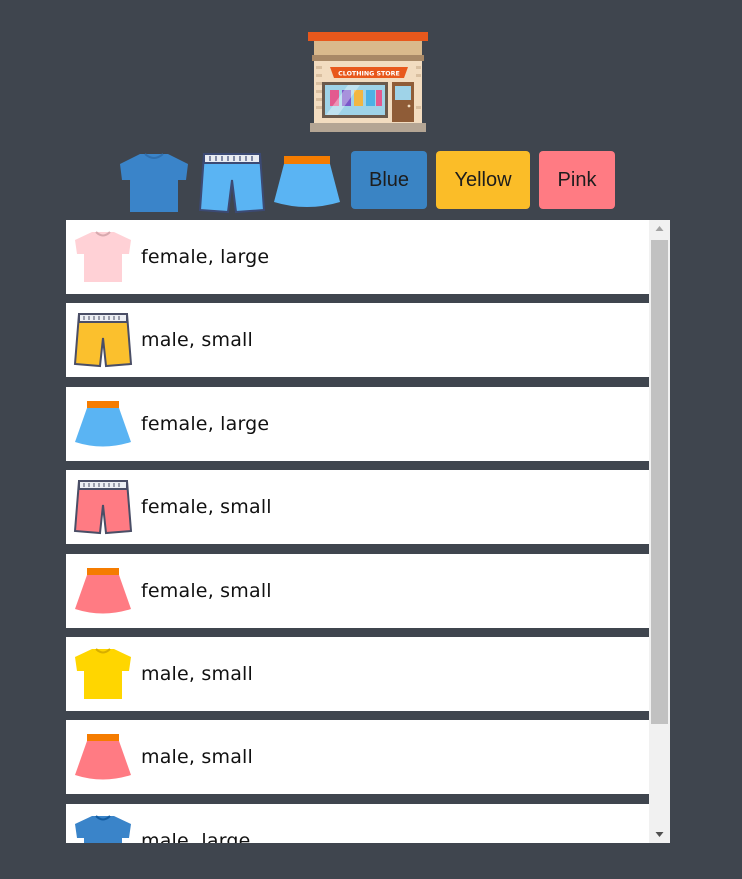  Describe the element at coordinates (659, 229) in the screenshot. I see `scroll-up-arrow-icon` at that location.